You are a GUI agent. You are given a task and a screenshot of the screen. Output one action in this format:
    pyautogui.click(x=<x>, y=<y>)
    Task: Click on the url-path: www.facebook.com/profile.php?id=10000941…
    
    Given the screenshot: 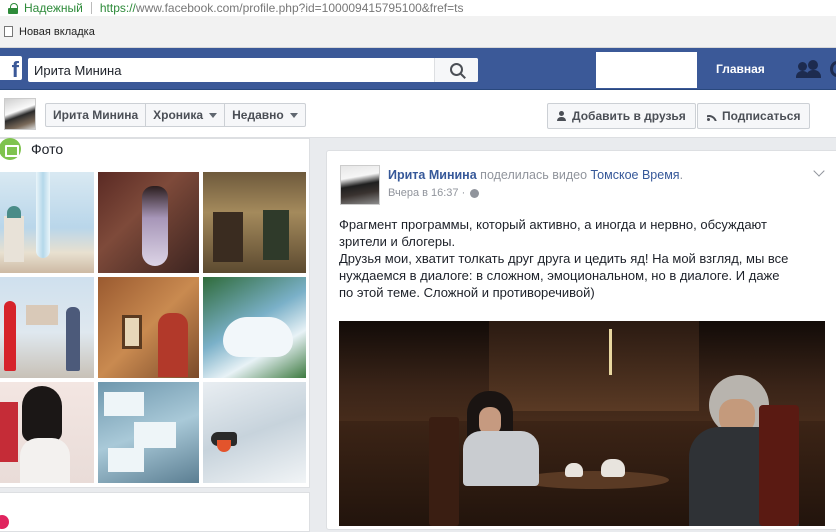 What is the action you would take?
    pyautogui.click(x=300, y=8)
    